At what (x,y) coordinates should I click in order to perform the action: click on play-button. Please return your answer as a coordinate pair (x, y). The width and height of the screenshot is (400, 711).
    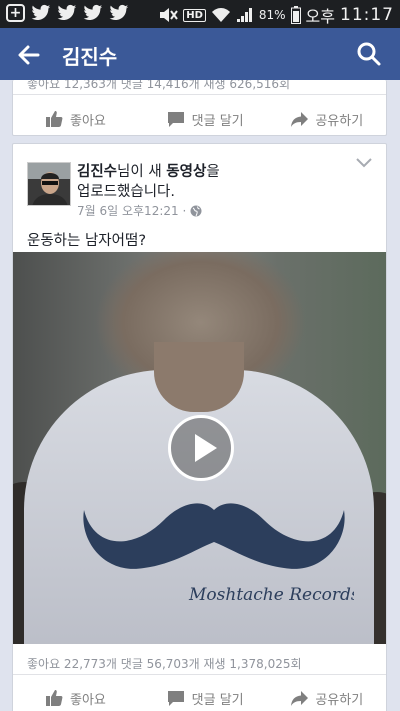
    Looking at the image, I should click on (201, 448).